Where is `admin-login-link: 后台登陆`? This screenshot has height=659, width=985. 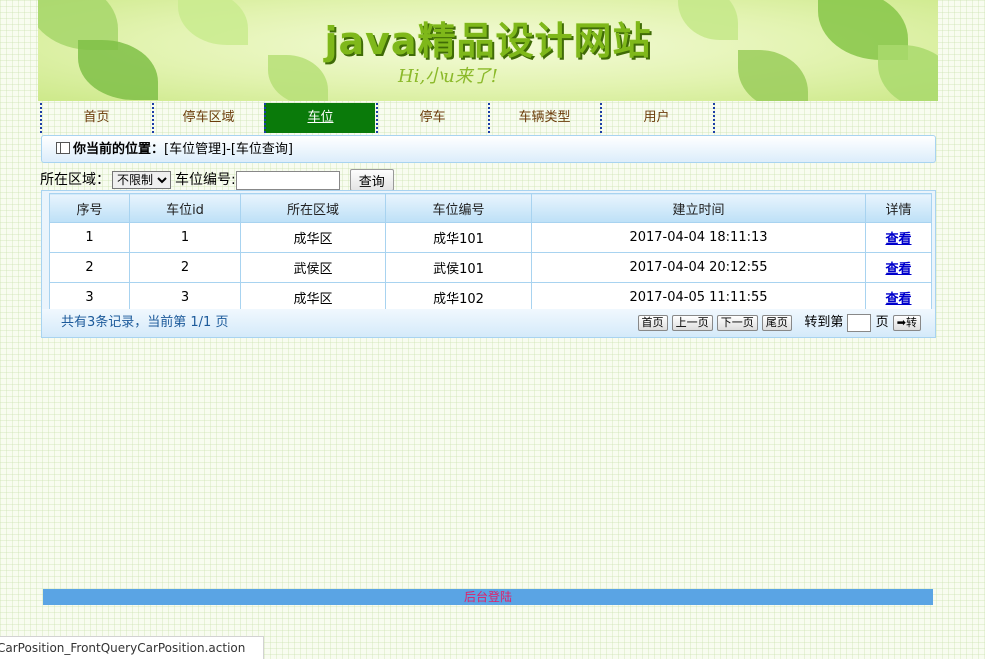 admin-login-link: 后台登陆 is located at coordinates (488, 597).